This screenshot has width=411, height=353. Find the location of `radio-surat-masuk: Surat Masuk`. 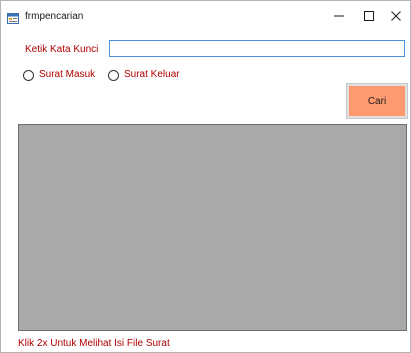

radio-surat-masuk: Surat Masuk is located at coordinates (59, 75).